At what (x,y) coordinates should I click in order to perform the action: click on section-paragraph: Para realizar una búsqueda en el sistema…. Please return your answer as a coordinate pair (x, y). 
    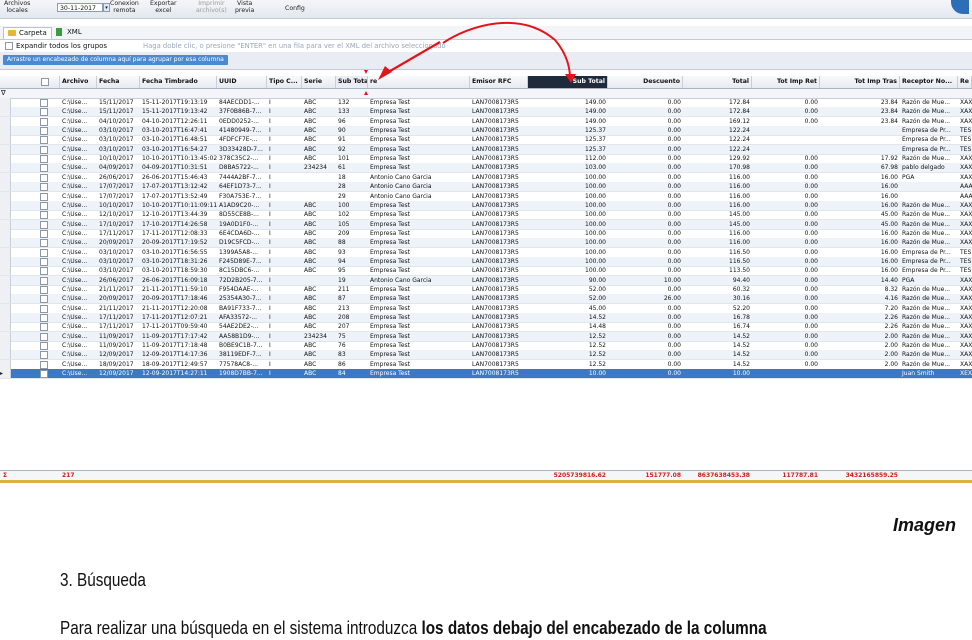
    Looking at the image, I should click on (413, 628).